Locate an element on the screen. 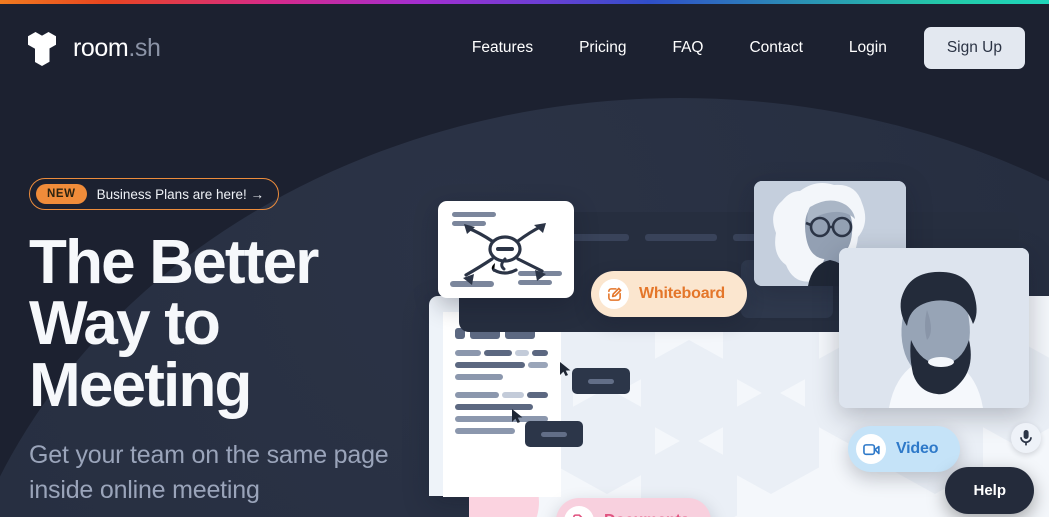 This screenshot has width=1049, height=517. badge-new-tag: NEW is located at coordinates (61, 194).